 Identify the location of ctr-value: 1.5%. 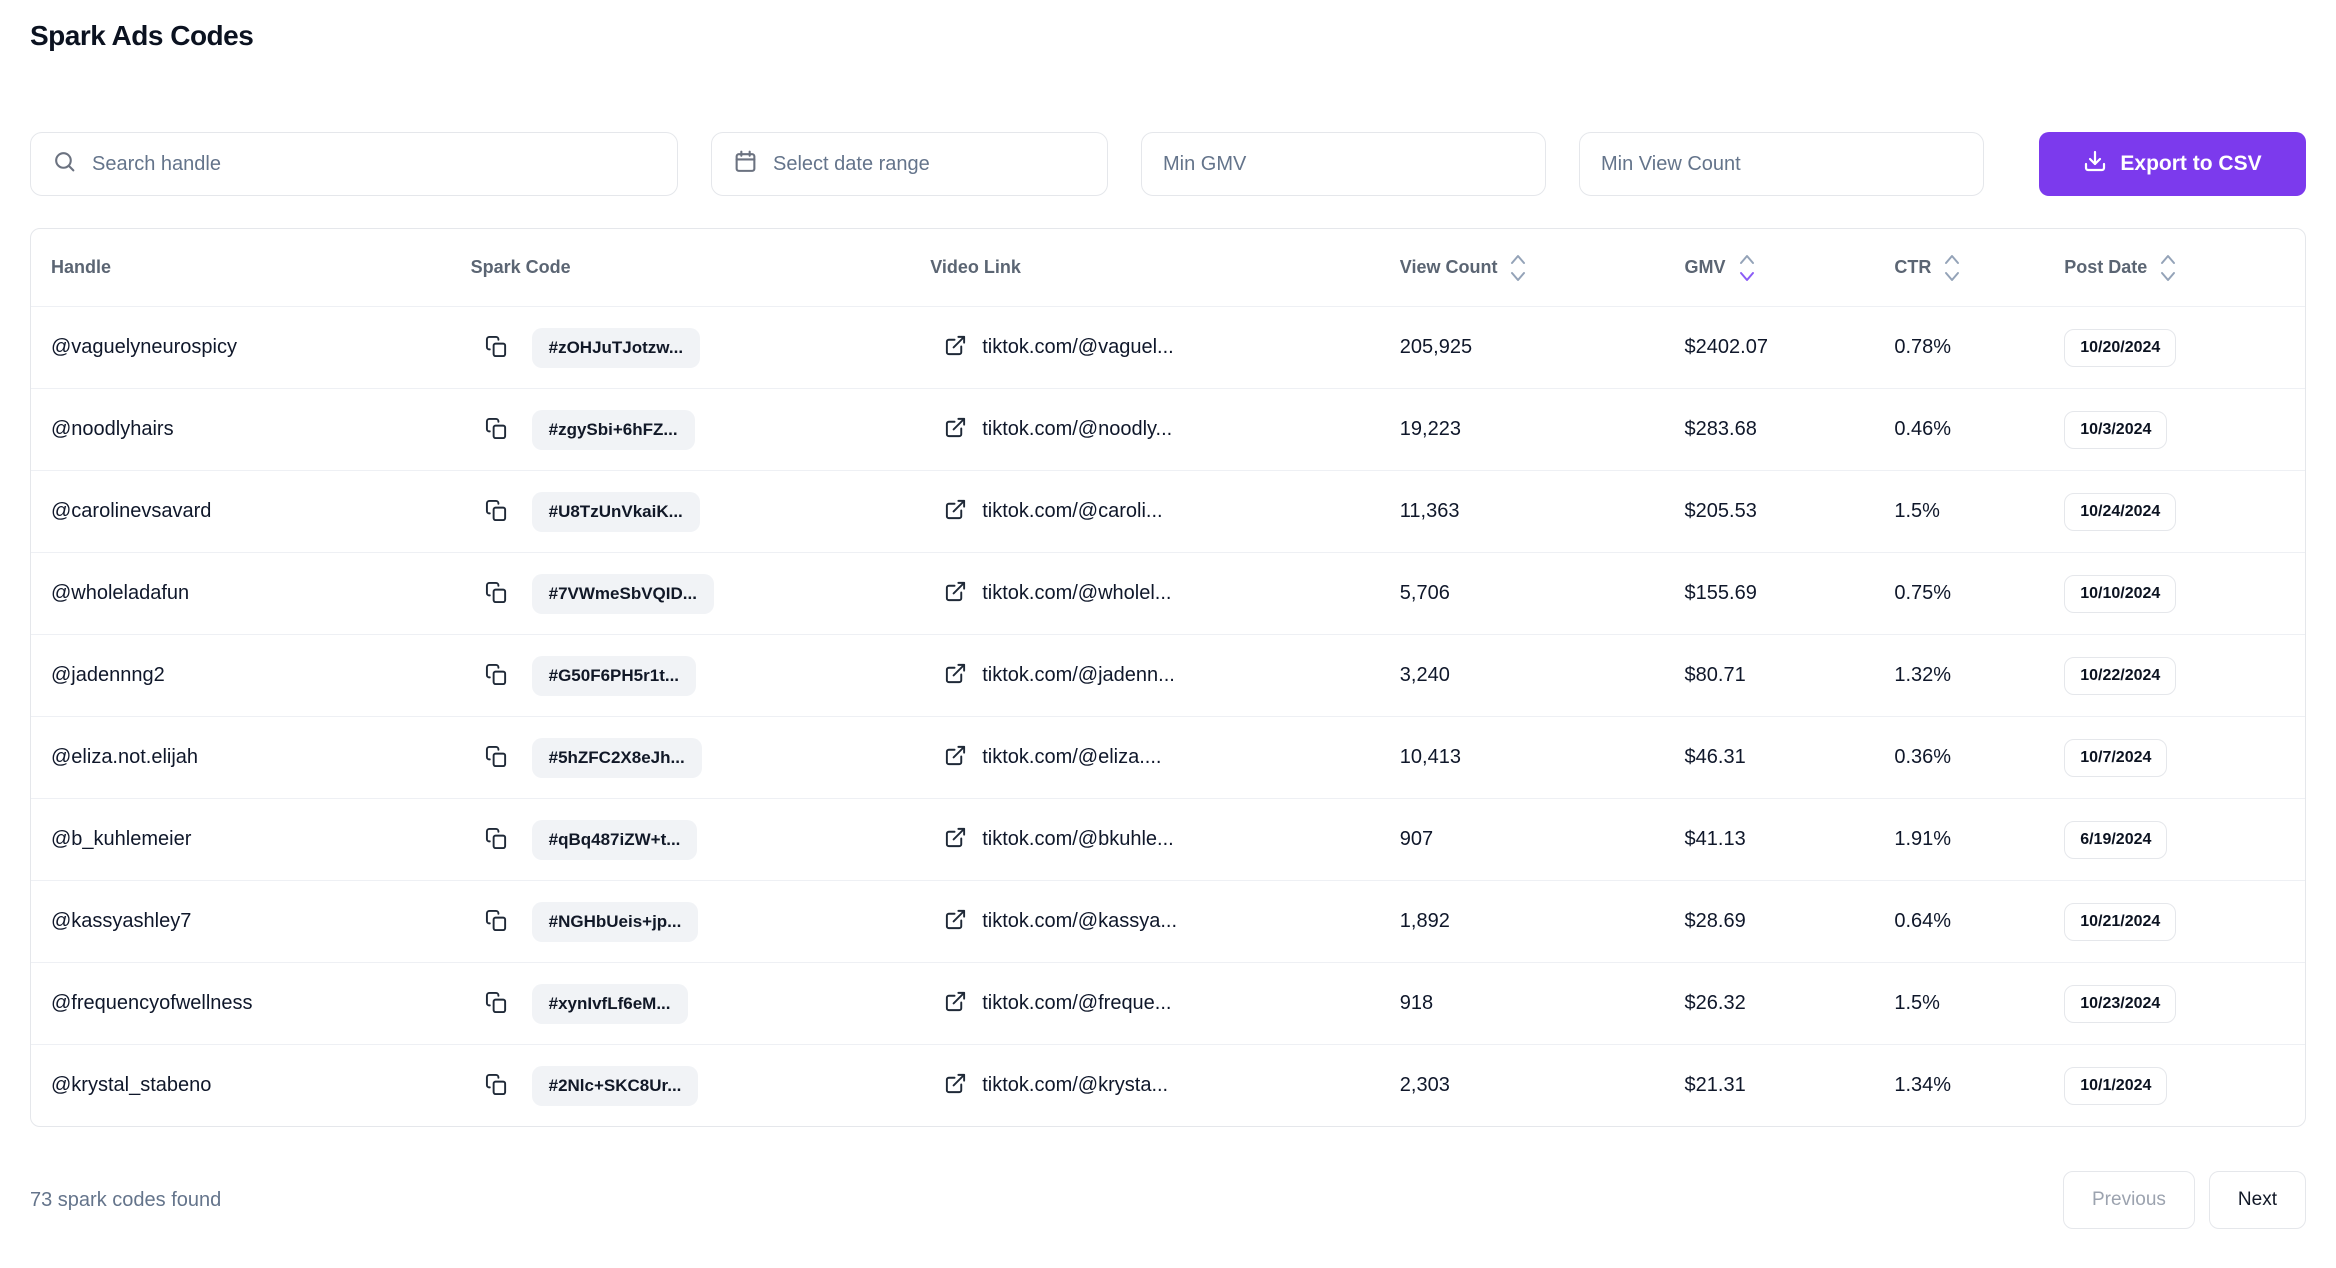
(1917, 511).